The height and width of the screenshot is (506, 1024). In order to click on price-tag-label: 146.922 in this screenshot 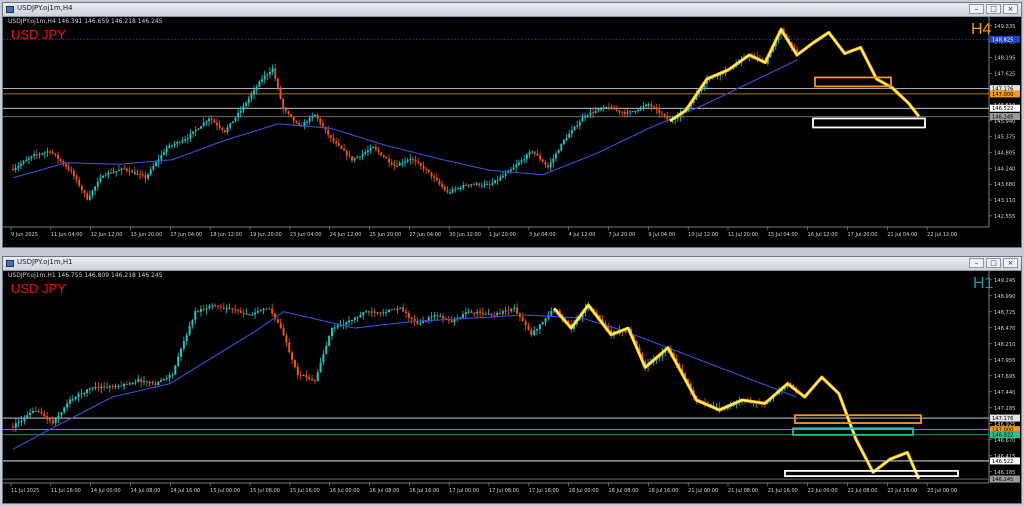, I will do `click(1002, 436)`.